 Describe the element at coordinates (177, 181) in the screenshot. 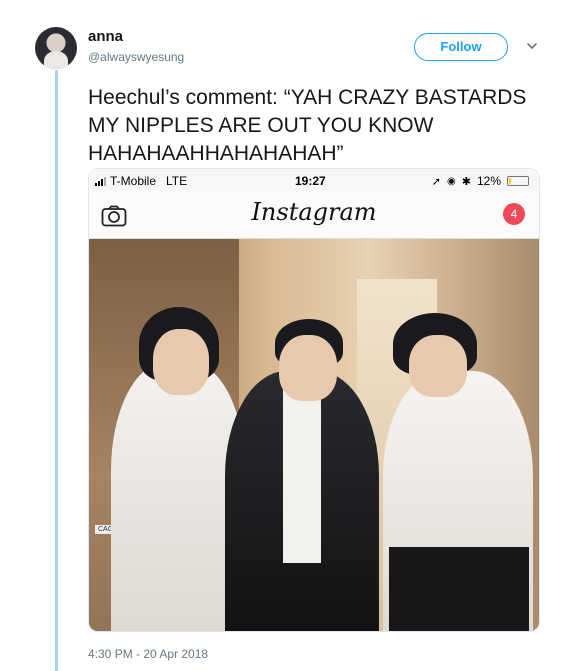

I see `network-type: LTE` at that location.